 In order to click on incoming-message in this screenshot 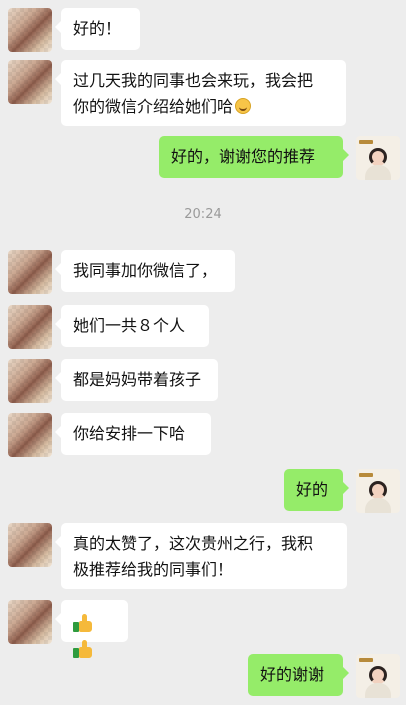, I will do `click(91, 629)`.